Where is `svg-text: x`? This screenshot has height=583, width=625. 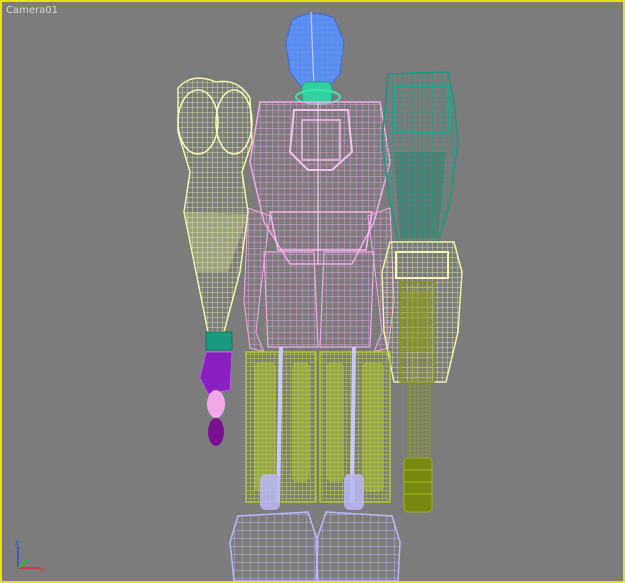
svg-text: x is located at coordinates (42, 570).